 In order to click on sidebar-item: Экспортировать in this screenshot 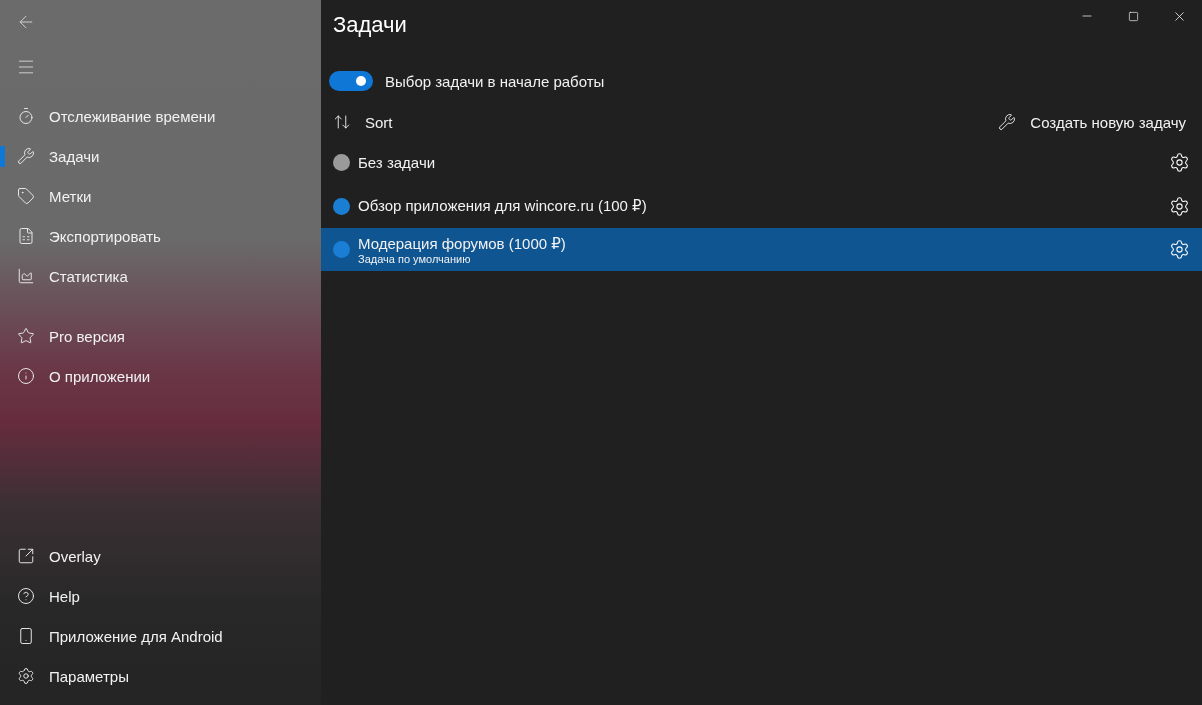, I will do `click(160, 236)`.